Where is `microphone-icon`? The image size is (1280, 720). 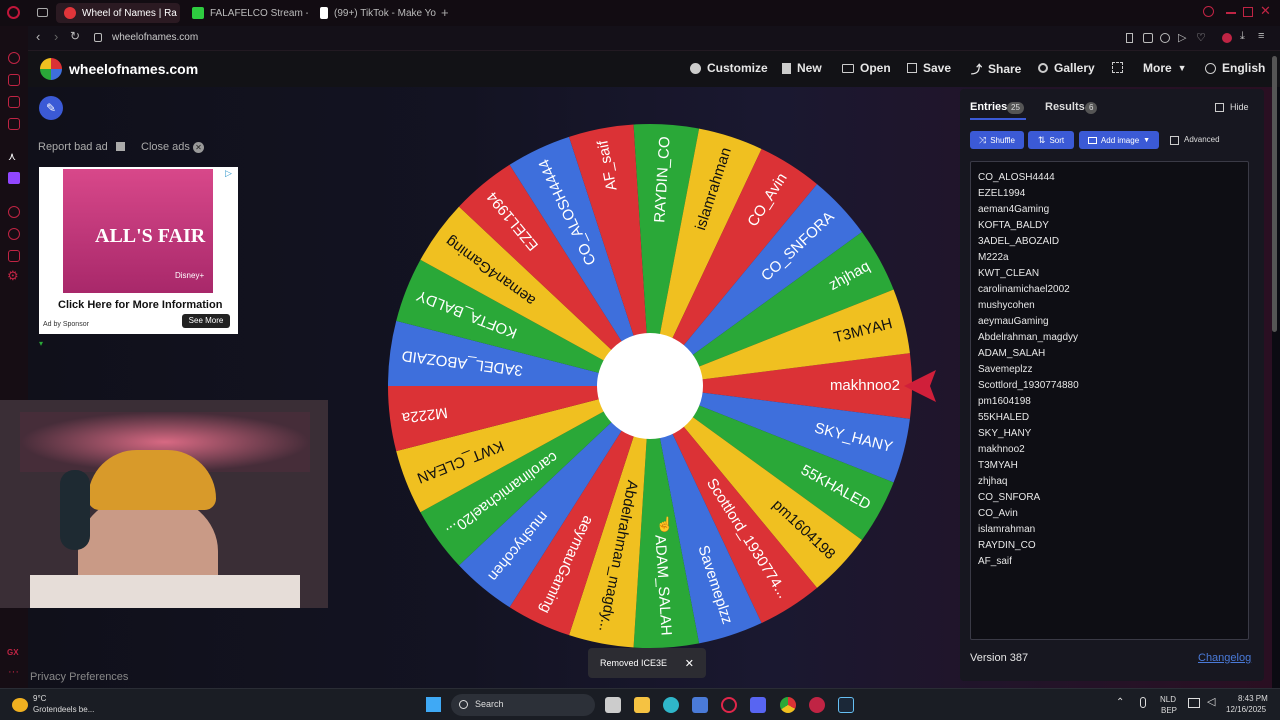 microphone-icon is located at coordinates (1143, 702).